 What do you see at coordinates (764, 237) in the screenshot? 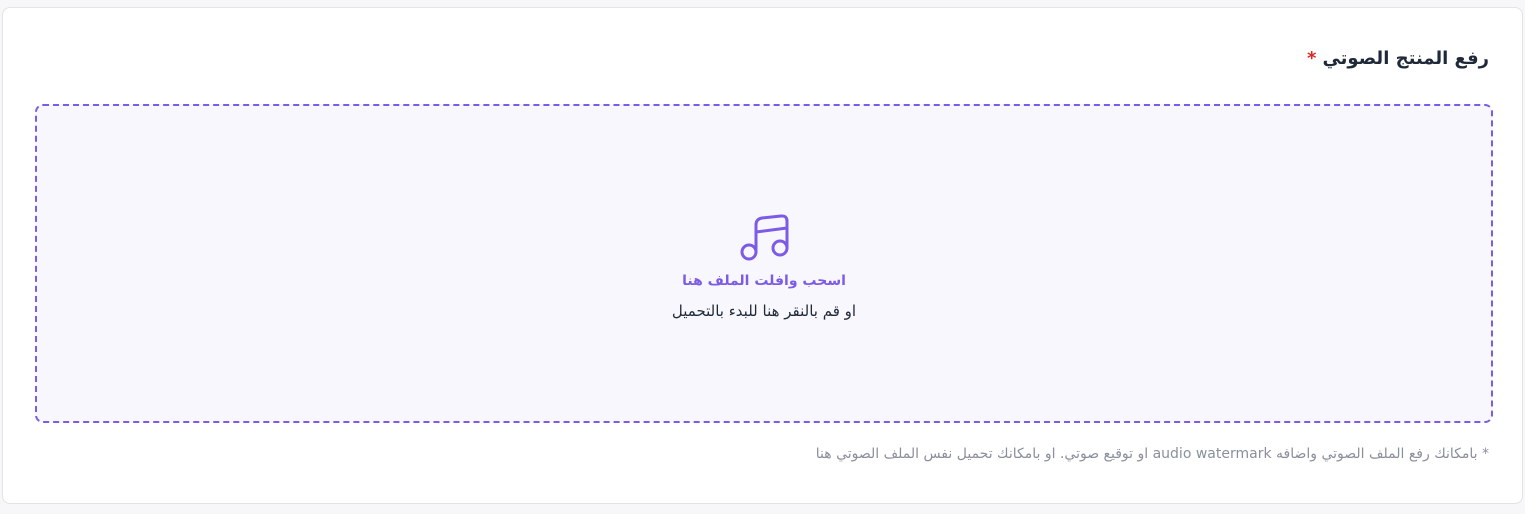
I see `music-note-icon` at bounding box center [764, 237].